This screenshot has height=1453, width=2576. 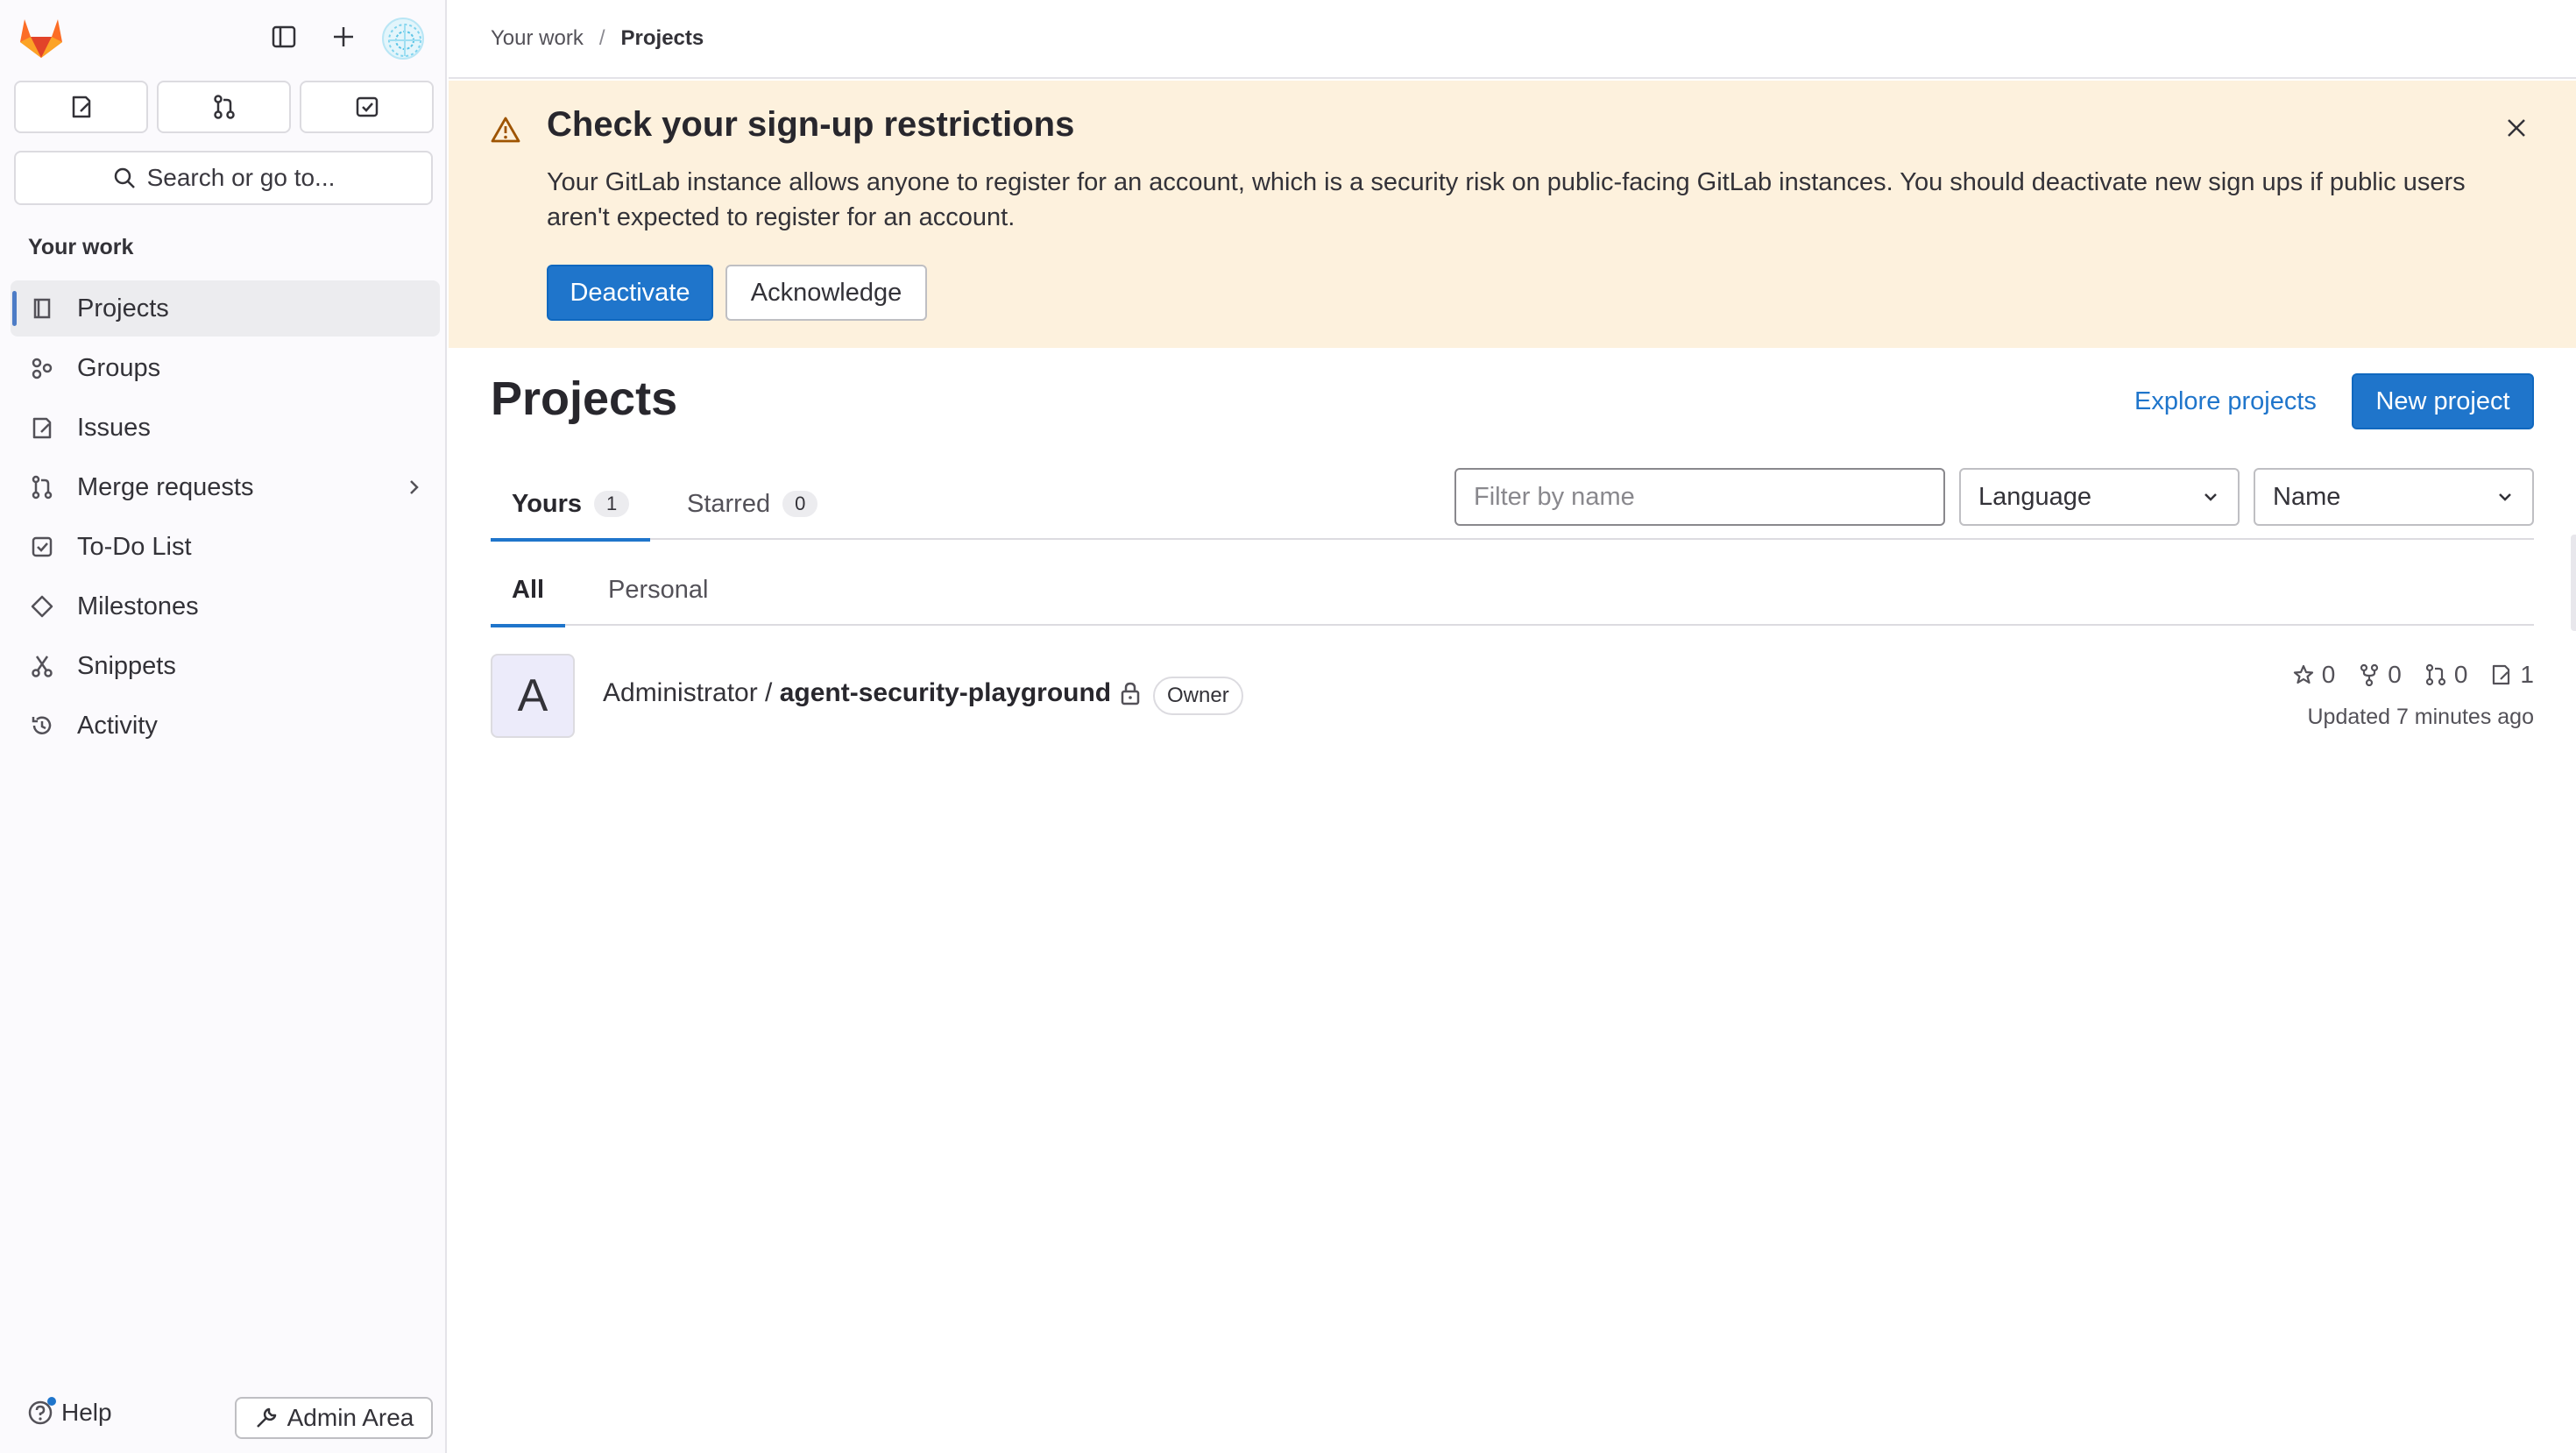 What do you see at coordinates (2443, 401) in the screenshot?
I see `new-project-button: New project` at bounding box center [2443, 401].